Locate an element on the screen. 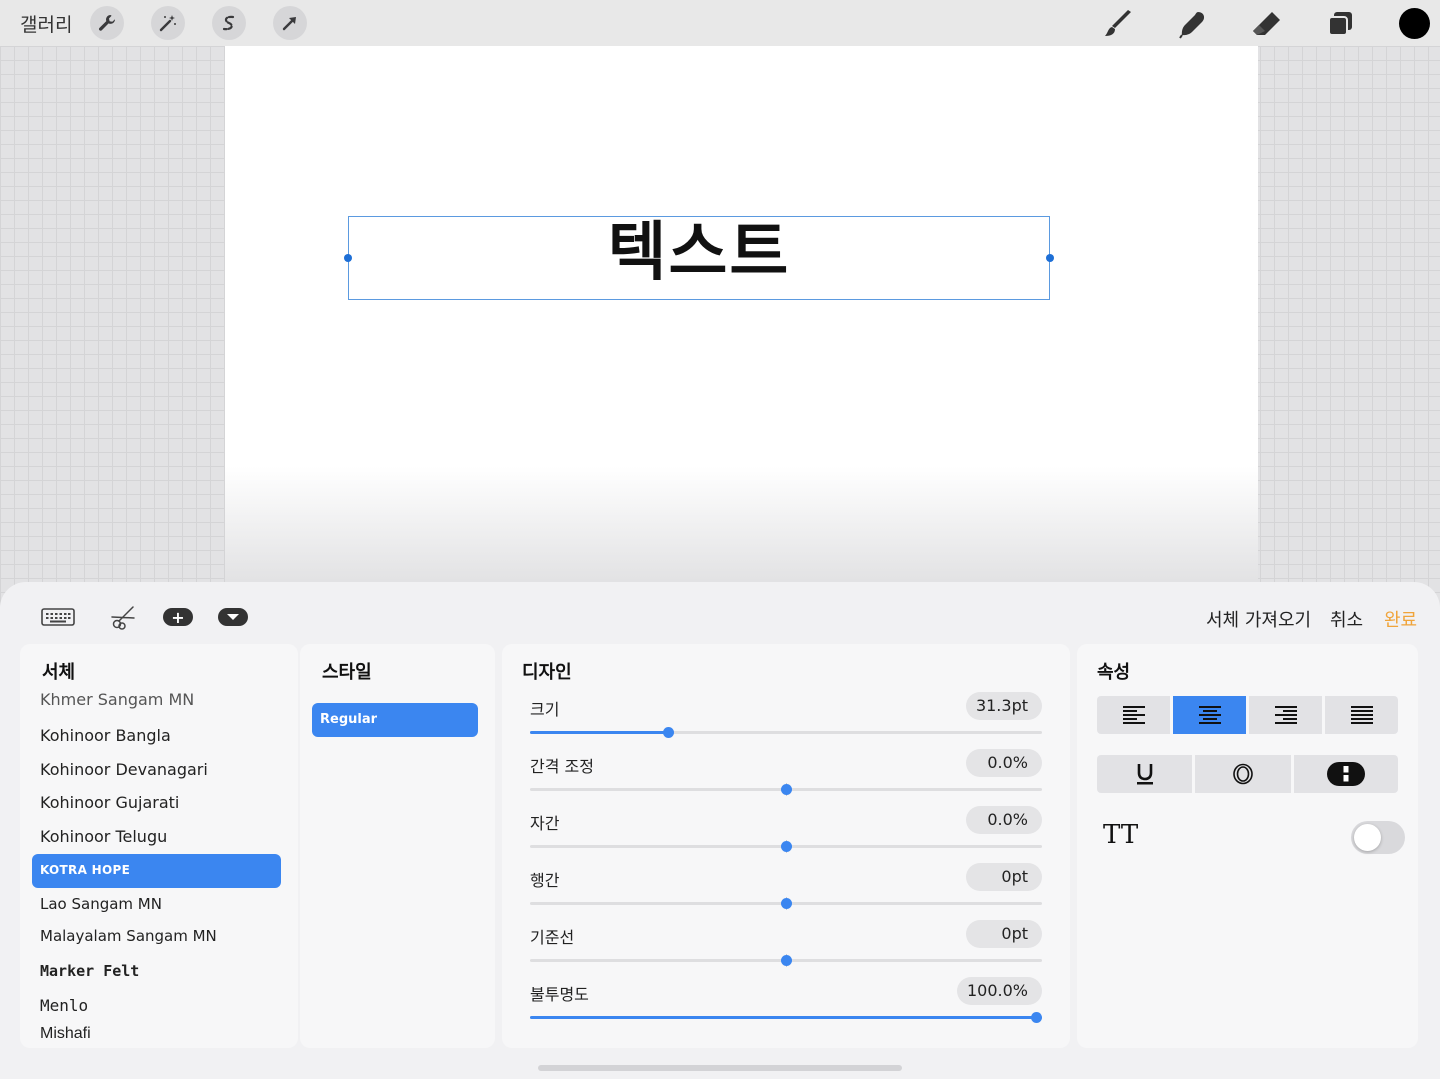 Image resolution: width=1440 pixels, height=1079 pixels. leading-slider is located at coordinates (786, 903).